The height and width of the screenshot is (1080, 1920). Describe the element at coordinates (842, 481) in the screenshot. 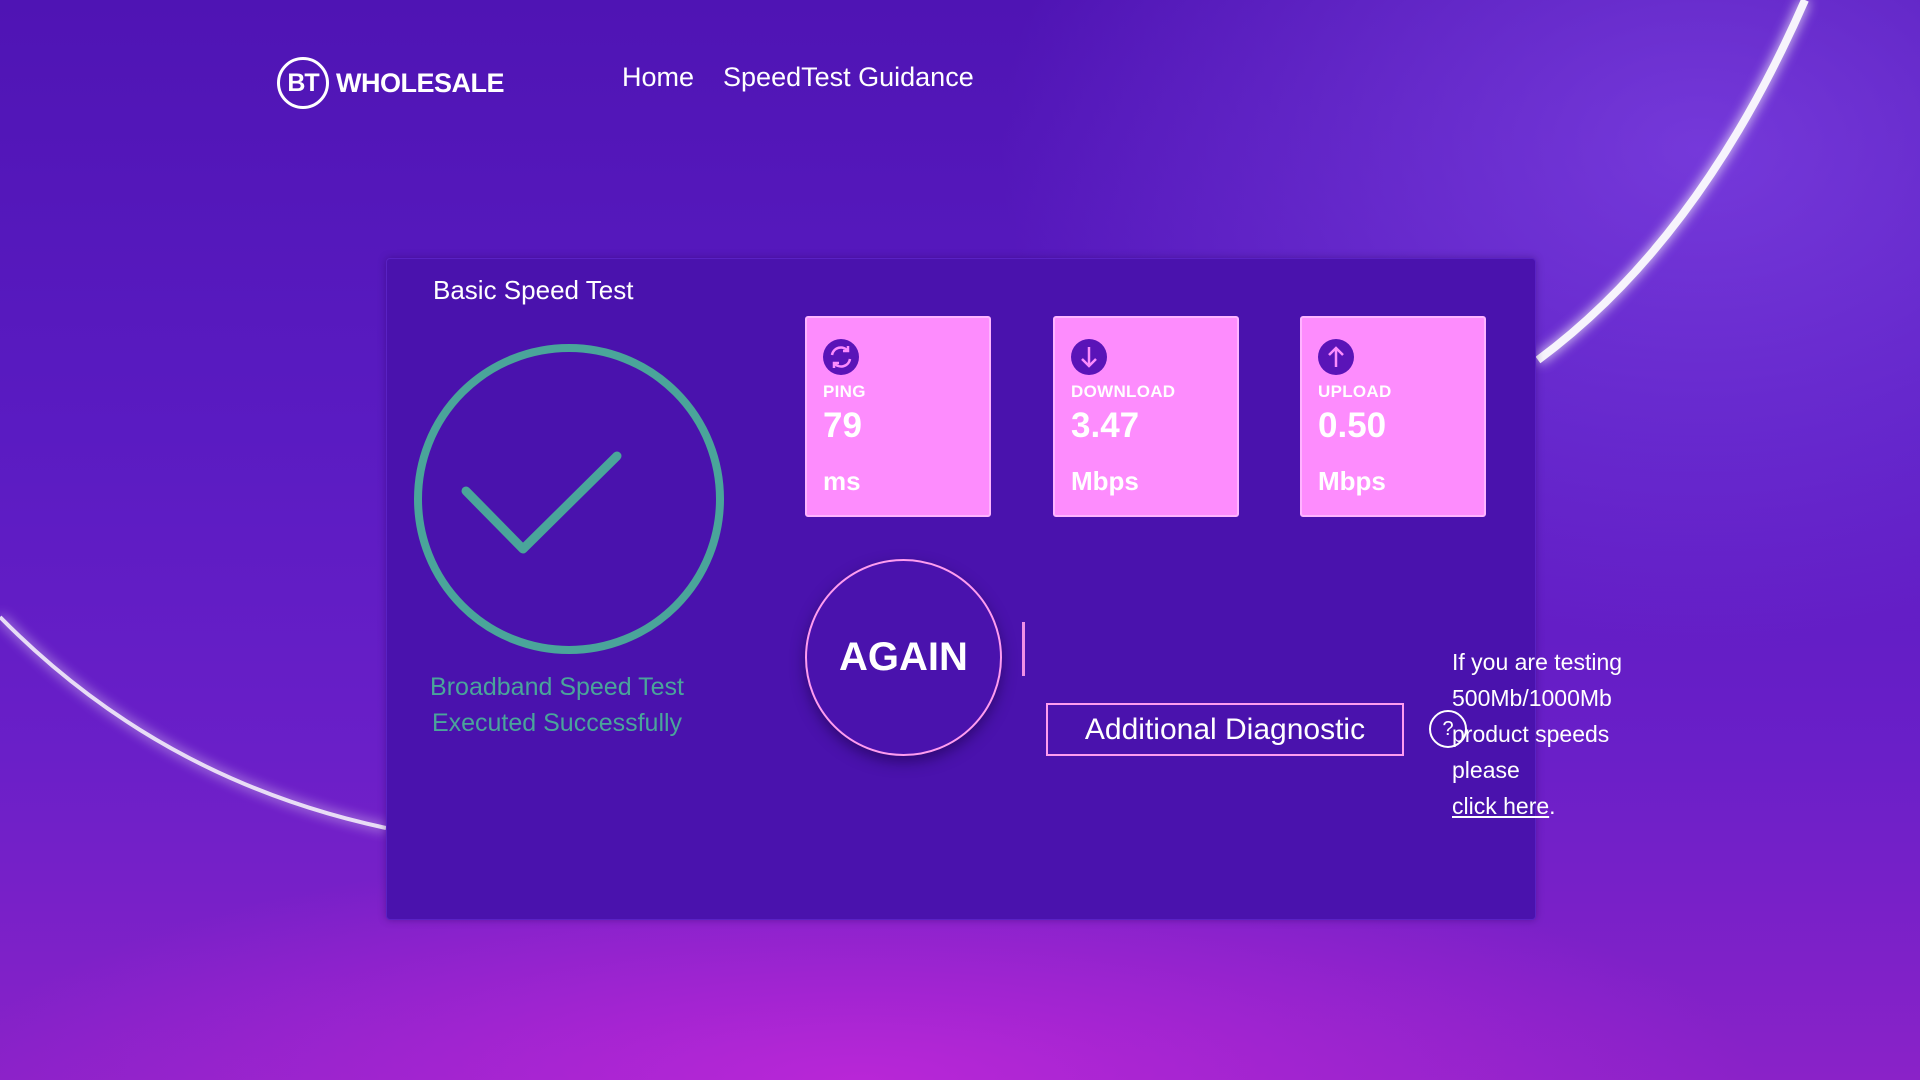

I see `ping-unit: ms` at that location.